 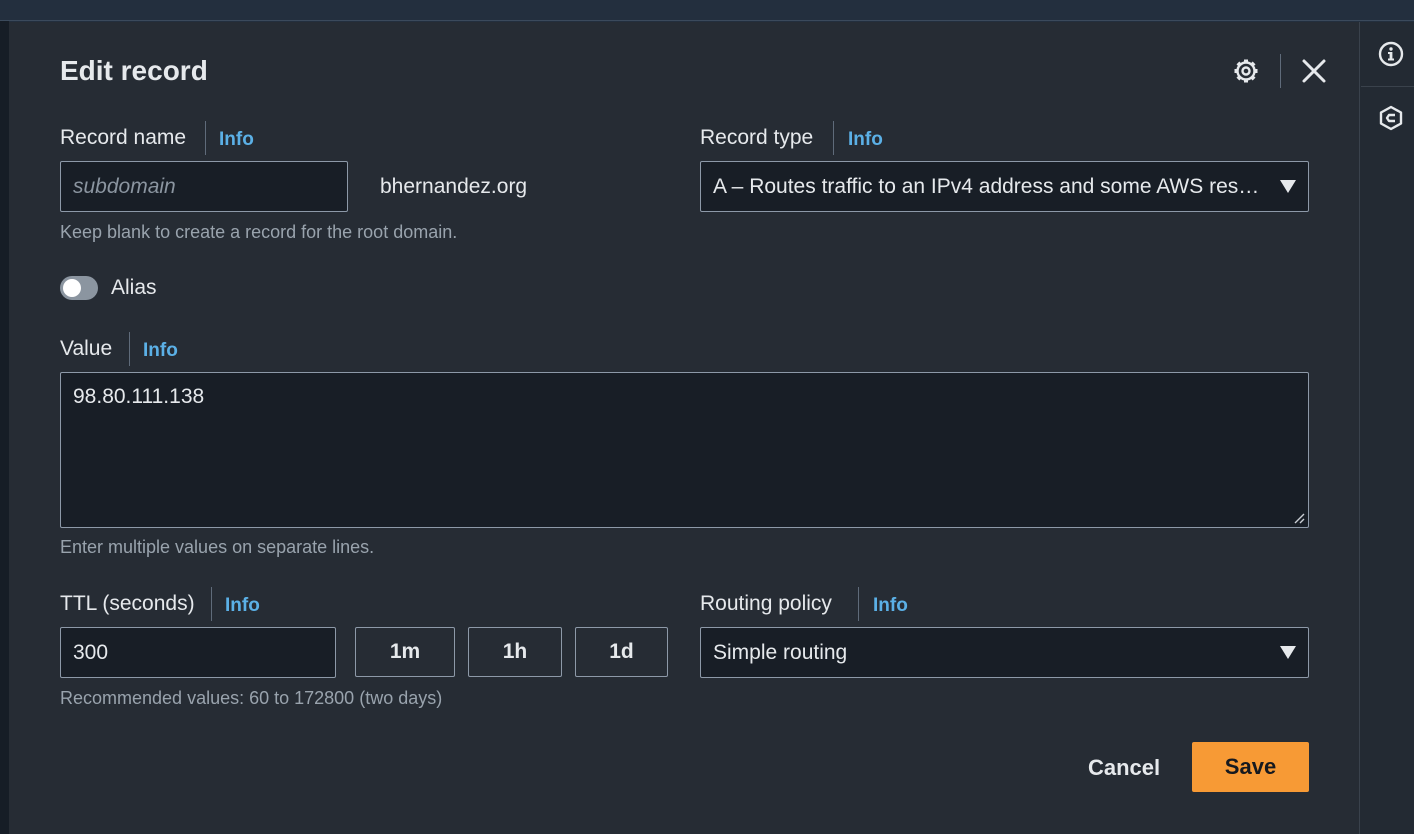 I want to click on rail-separator, so click(x=1387, y=86).